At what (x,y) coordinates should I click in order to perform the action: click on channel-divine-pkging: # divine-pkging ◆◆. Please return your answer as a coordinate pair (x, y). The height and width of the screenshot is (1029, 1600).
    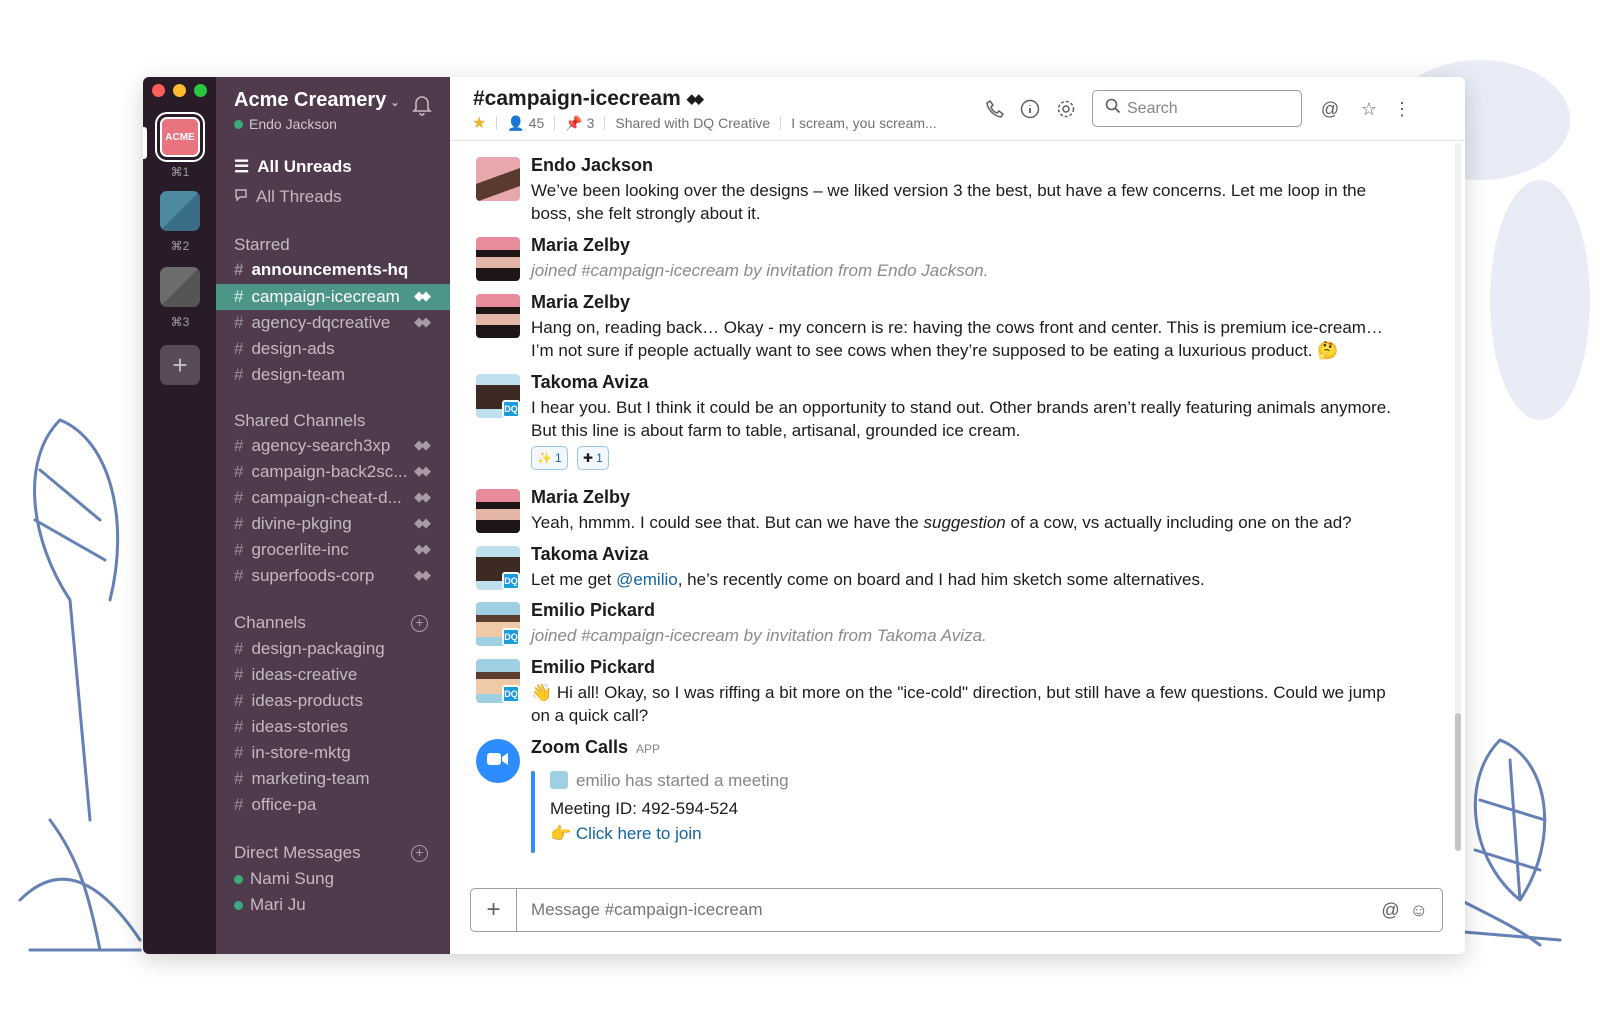
    Looking at the image, I should click on (333, 524).